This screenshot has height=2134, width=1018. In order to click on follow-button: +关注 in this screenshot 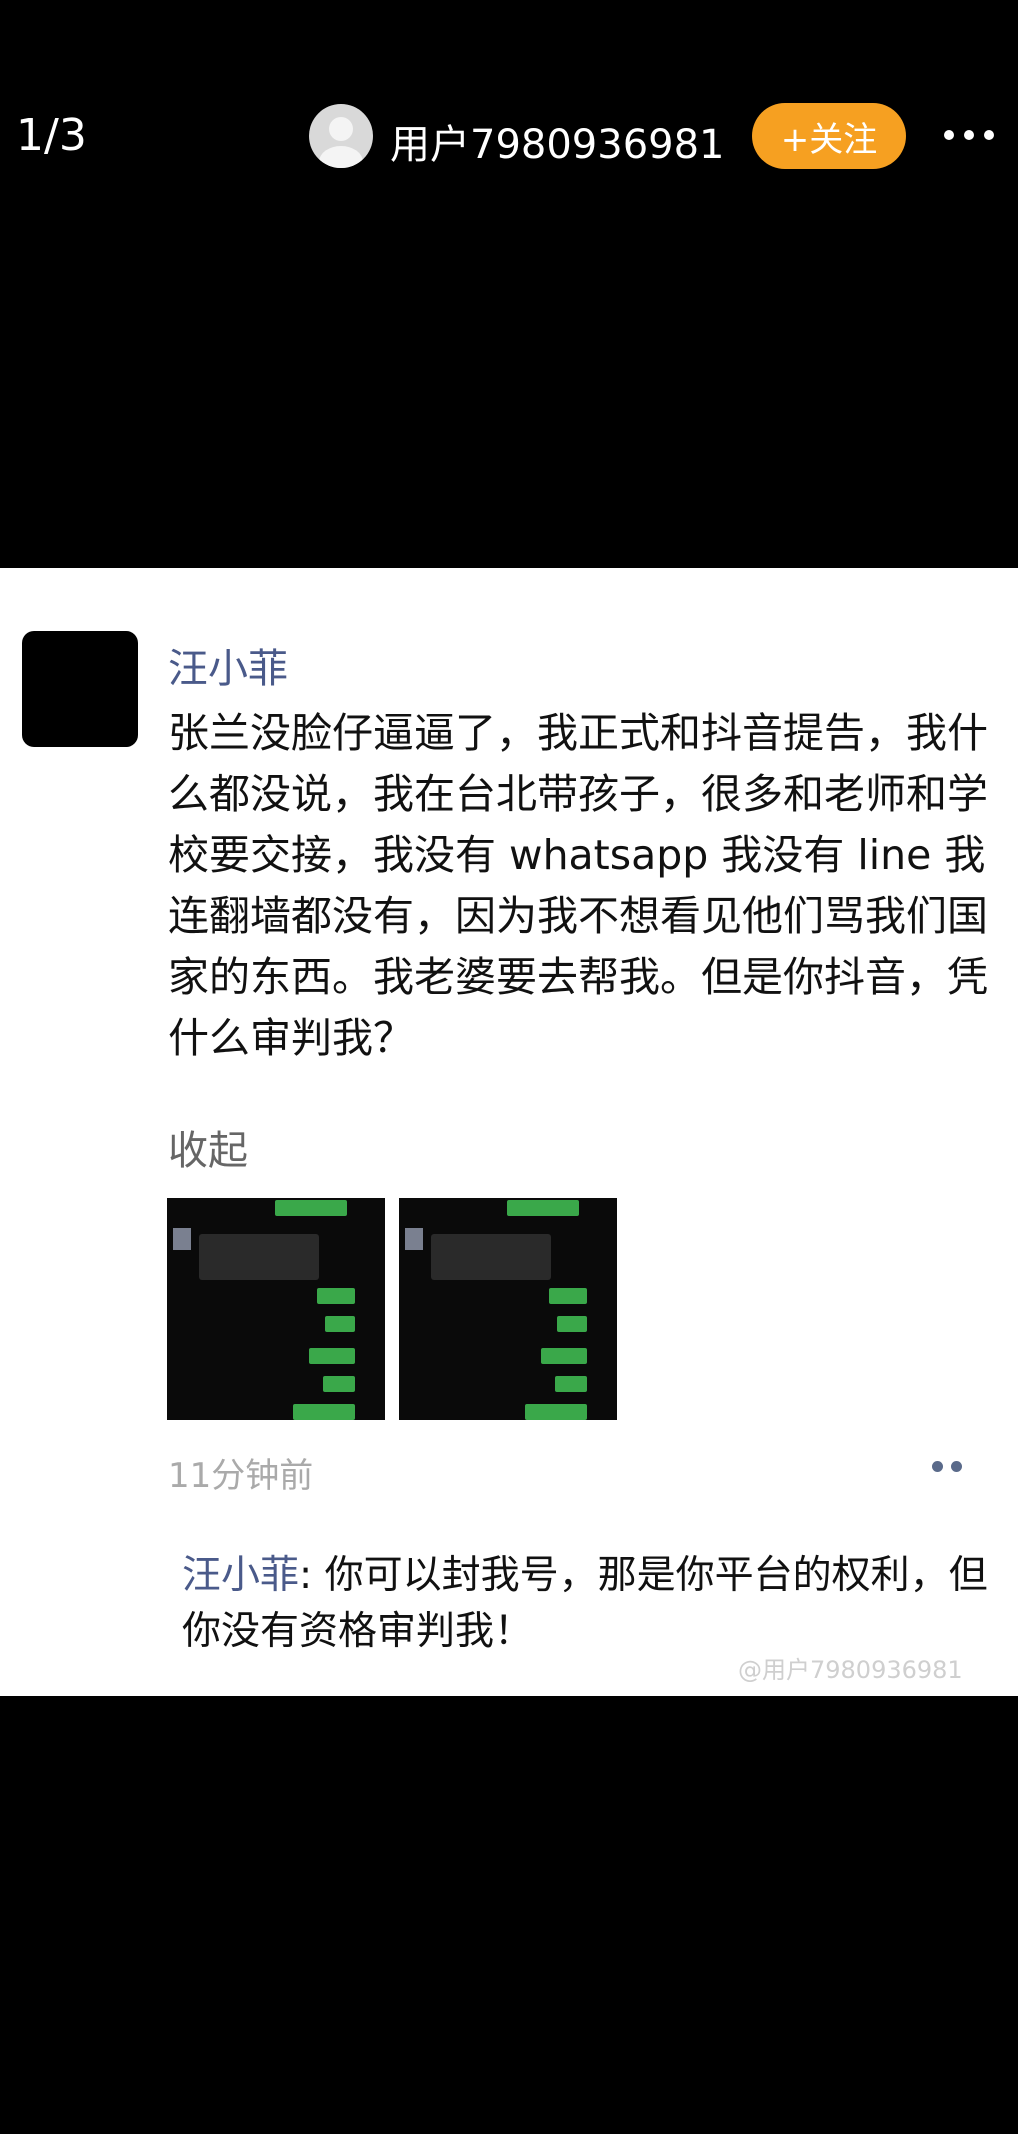, I will do `click(829, 136)`.